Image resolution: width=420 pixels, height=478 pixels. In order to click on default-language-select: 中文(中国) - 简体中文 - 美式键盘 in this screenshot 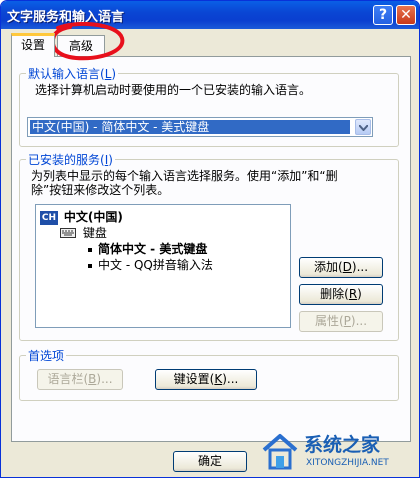, I will do `click(200, 127)`.